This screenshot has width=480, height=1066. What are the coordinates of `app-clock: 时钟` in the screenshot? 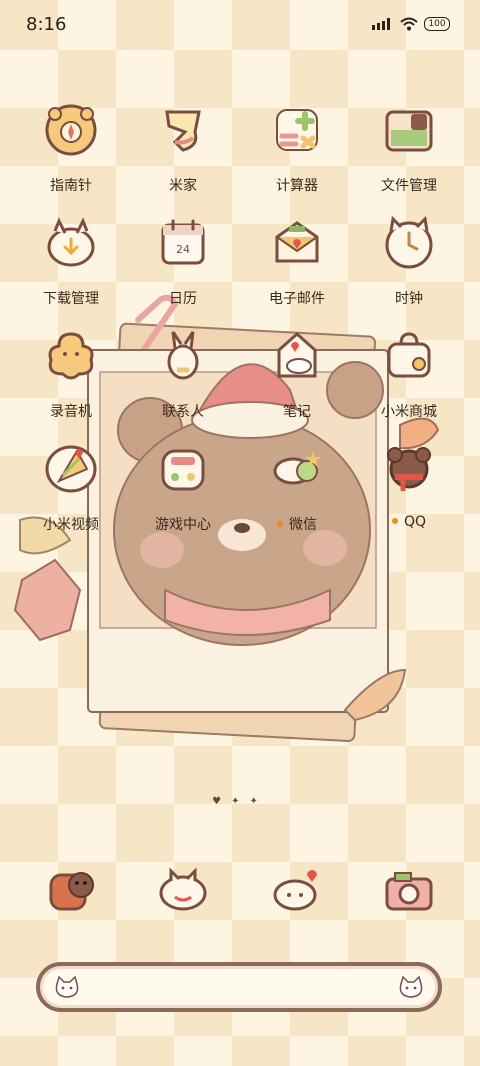 It's located at (409, 272).